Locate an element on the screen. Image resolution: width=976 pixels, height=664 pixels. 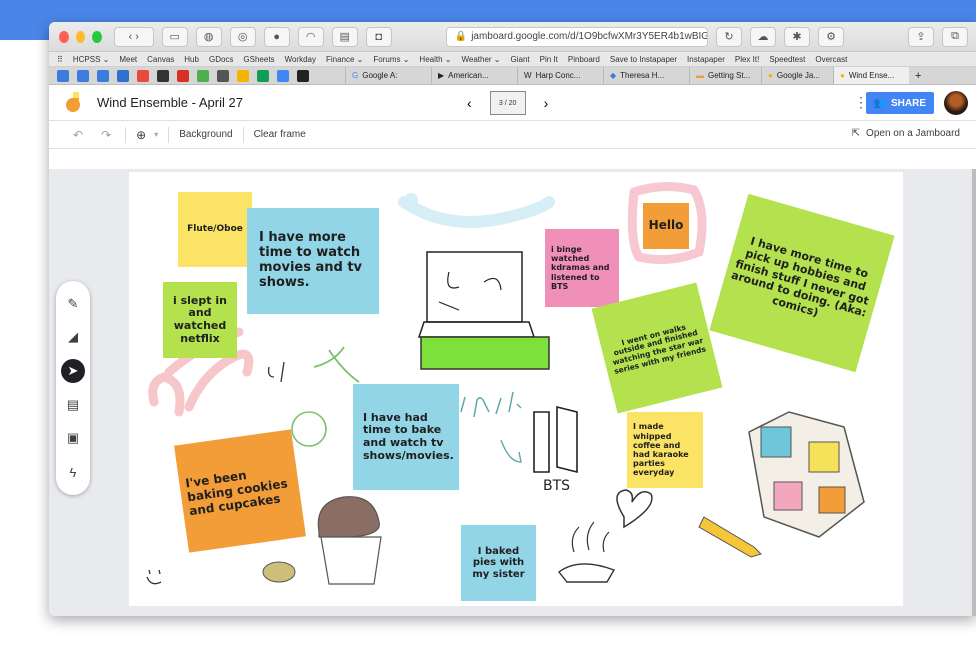
open-on-jamboard-button: ⇱ Open on a Jamboard is located at coordinates (906, 133).